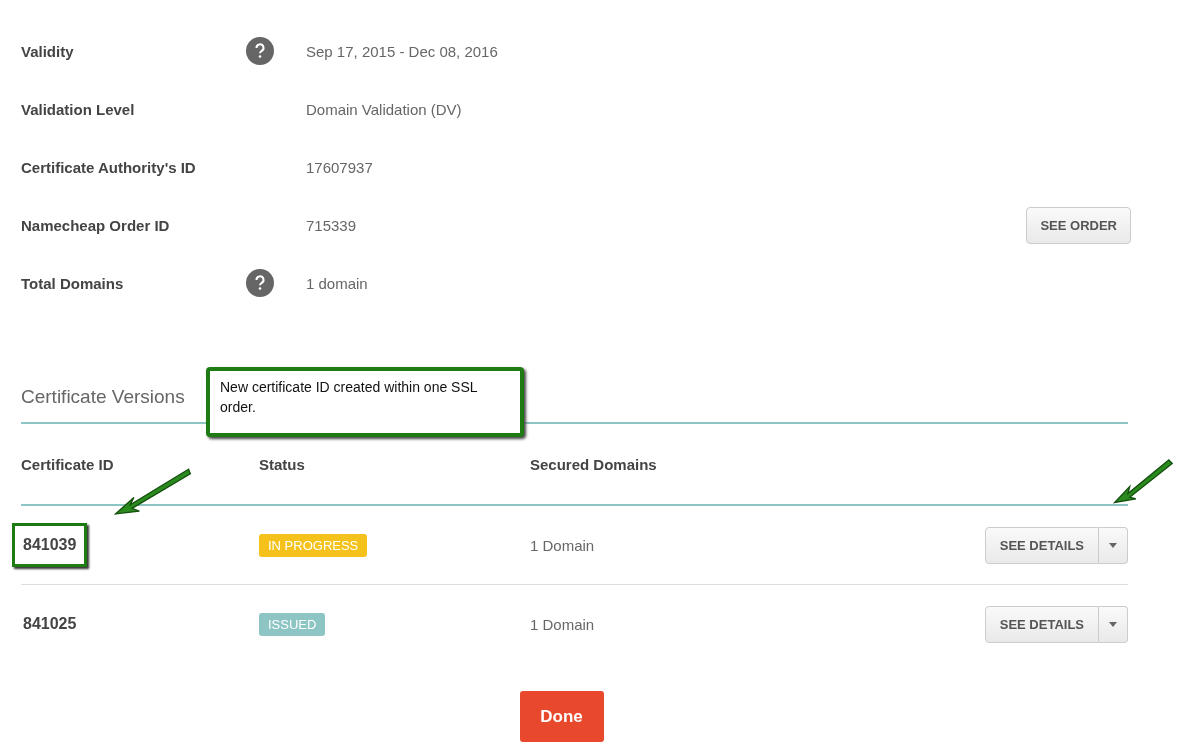 This screenshot has width=1203, height=751. Describe the element at coordinates (340, 167) in the screenshot. I see `field-value: 17607937` at that location.